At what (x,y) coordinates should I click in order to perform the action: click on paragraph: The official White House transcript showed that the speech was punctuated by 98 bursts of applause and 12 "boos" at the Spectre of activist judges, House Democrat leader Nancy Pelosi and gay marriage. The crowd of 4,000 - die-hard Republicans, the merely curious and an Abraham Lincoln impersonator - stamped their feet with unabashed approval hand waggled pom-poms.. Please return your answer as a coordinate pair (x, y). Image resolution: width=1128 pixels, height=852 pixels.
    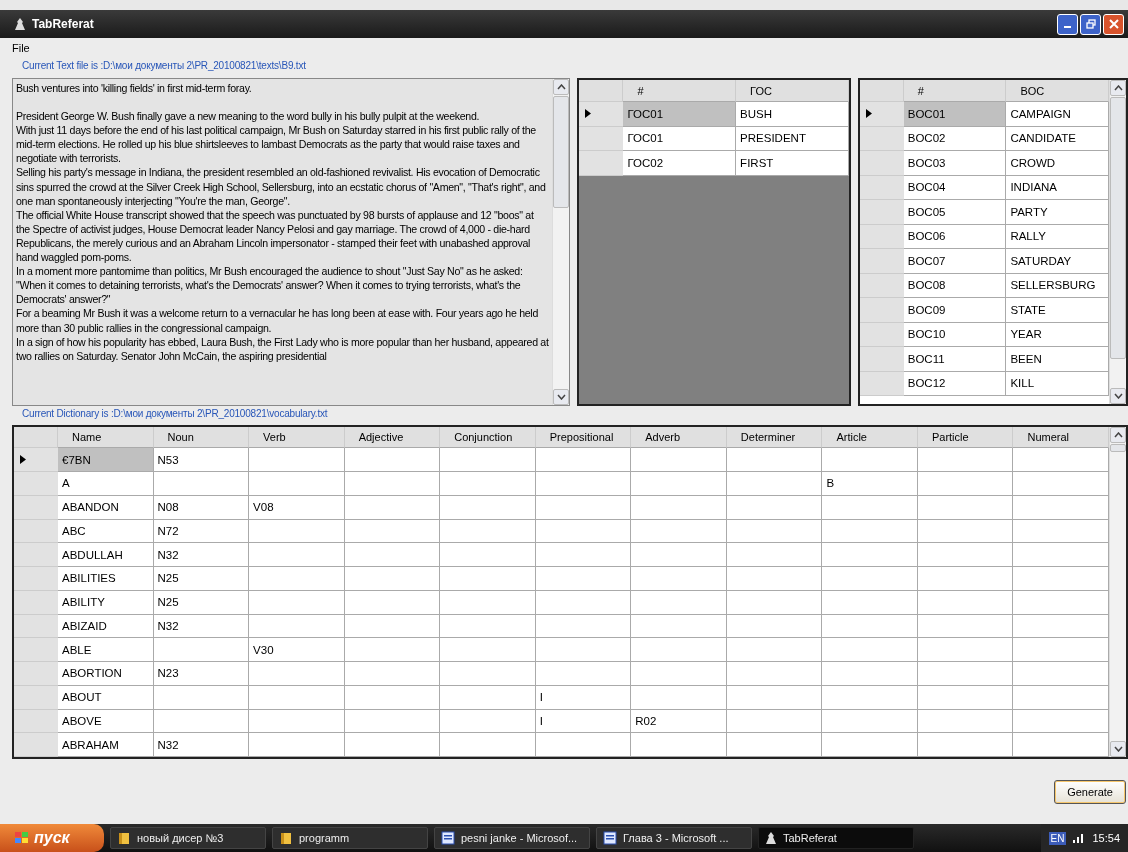
    Looking at the image, I should click on (275, 236).